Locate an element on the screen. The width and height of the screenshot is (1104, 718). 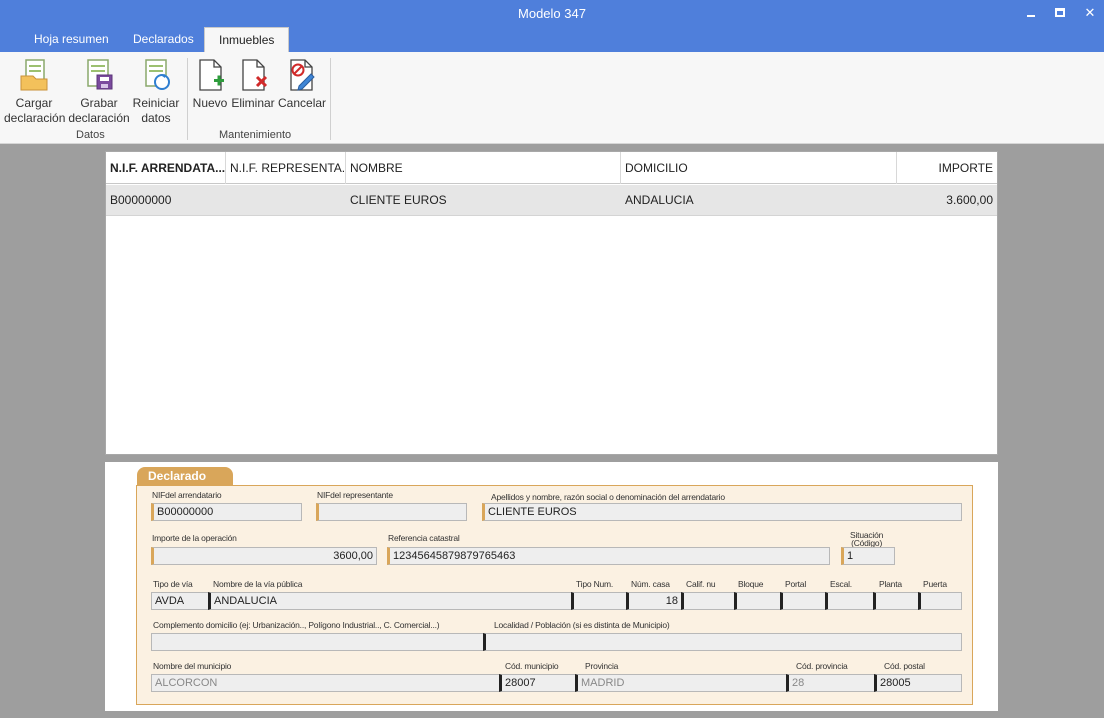
apellidos-nombre-field: CLIENTE EUROS is located at coordinates (722, 512).